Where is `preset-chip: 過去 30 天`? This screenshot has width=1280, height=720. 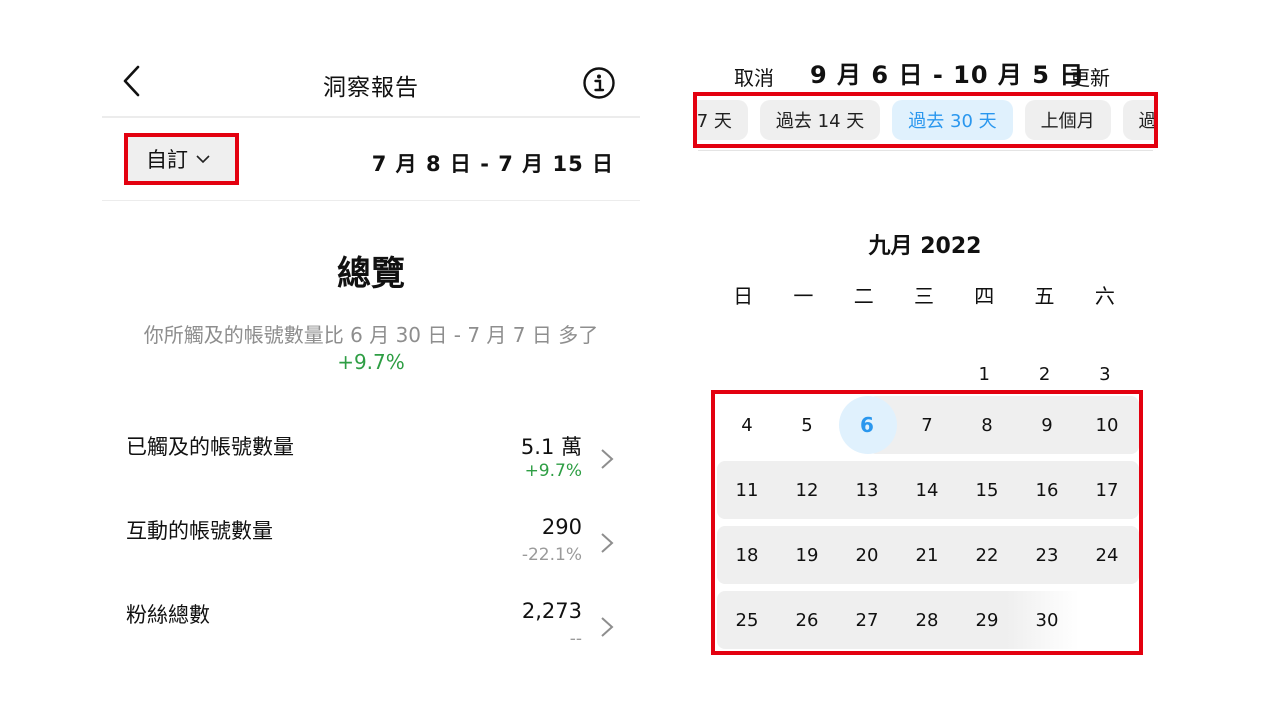 preset-chip: 過去 30 天 is located at coordinates (952, 120).